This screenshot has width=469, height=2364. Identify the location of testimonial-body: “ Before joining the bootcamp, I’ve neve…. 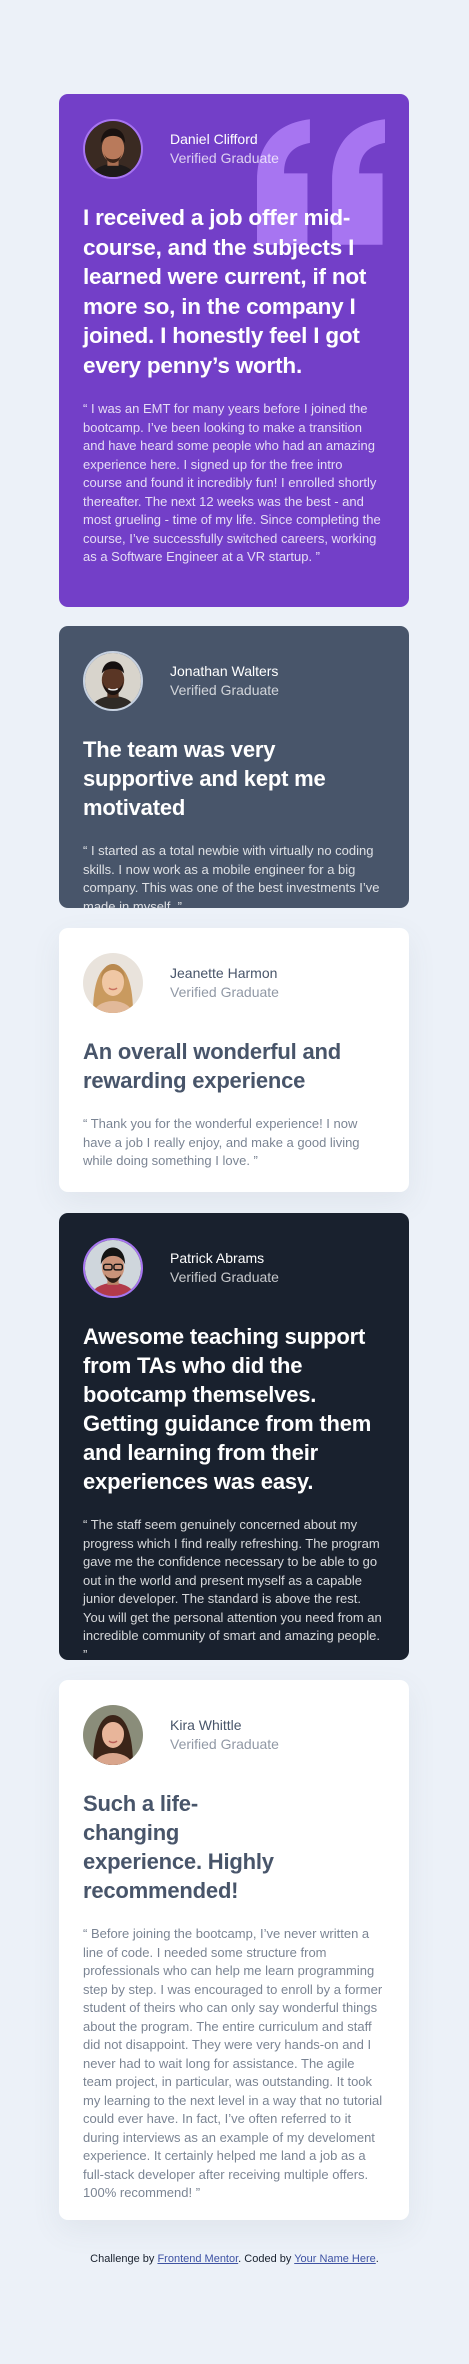
(233, 2063).